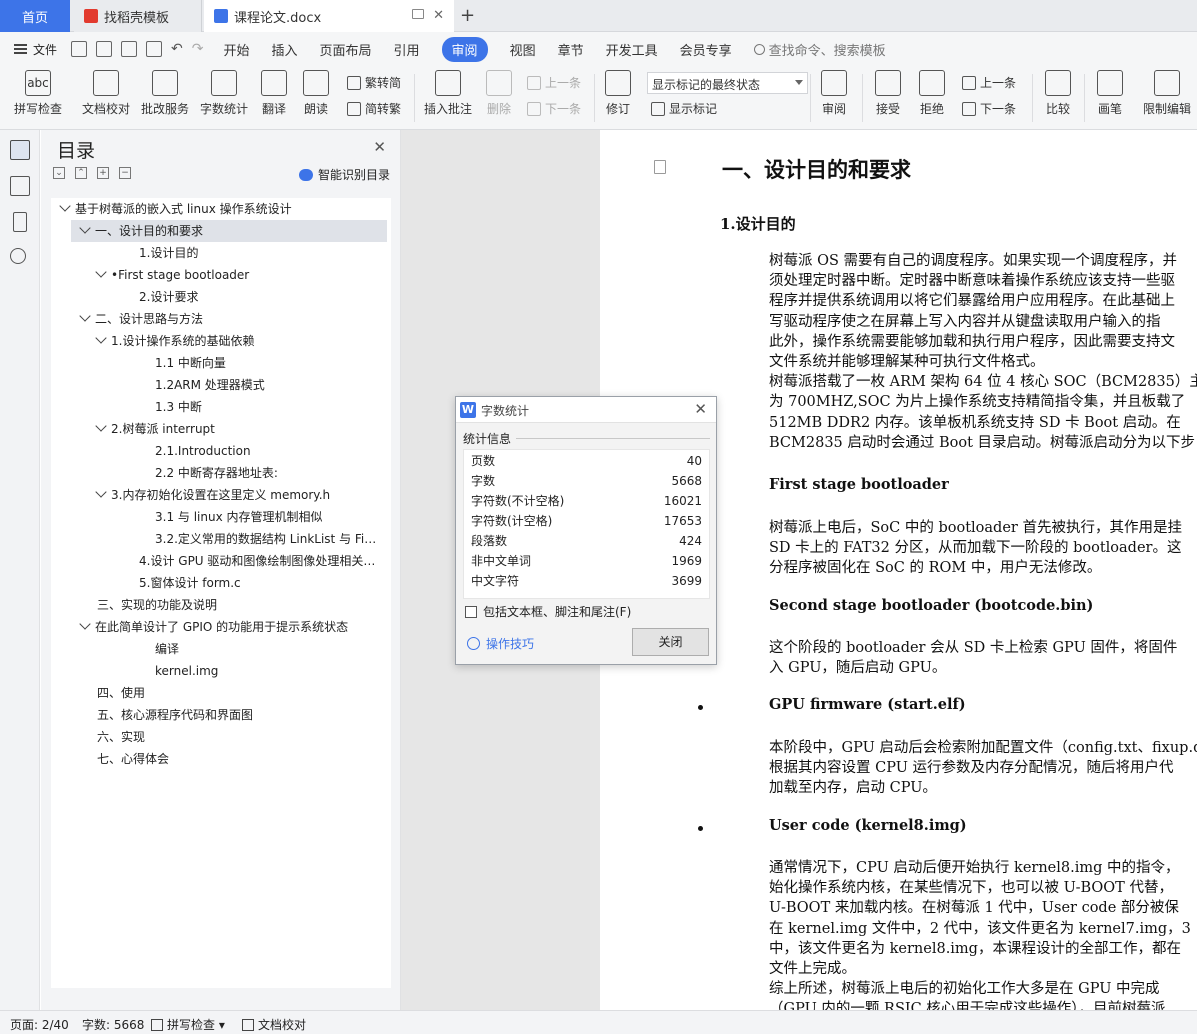  What do you see at coordinates (18, 256) in the screenshot?
I see `search-icon` at bounding box center [18, 256].